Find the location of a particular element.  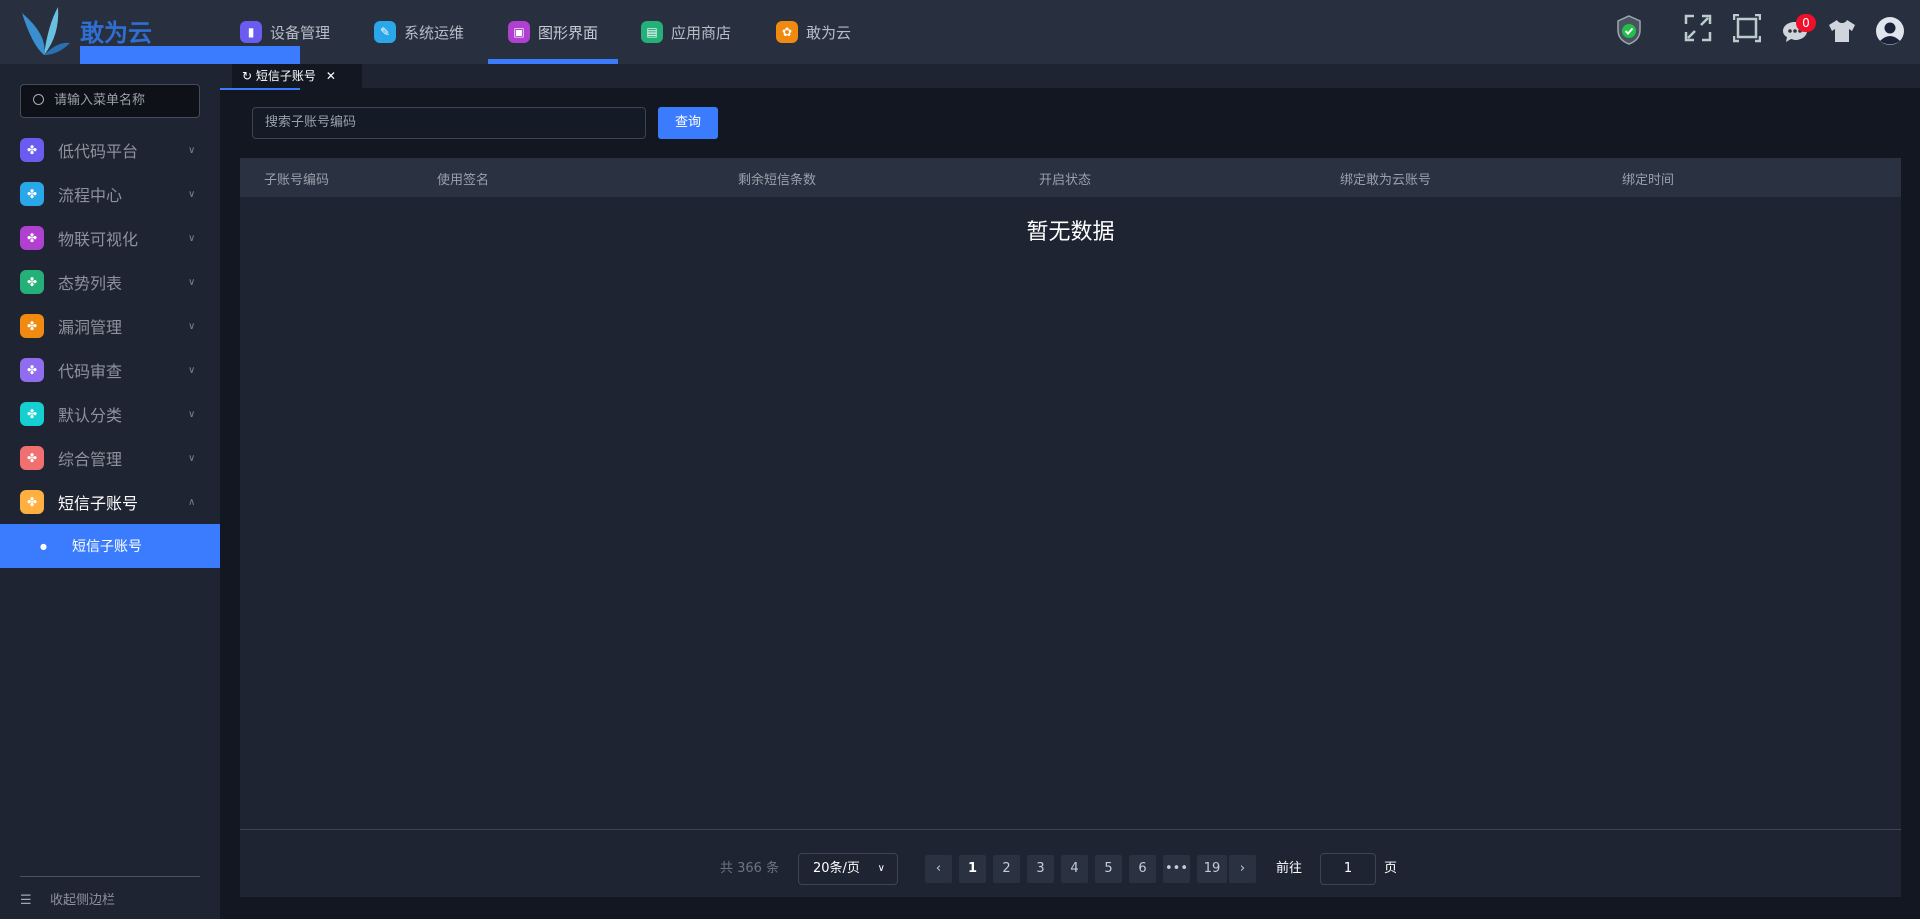

sidebar-item: ✤ 流程中心 ∨ is located at coordinates (110, 194).